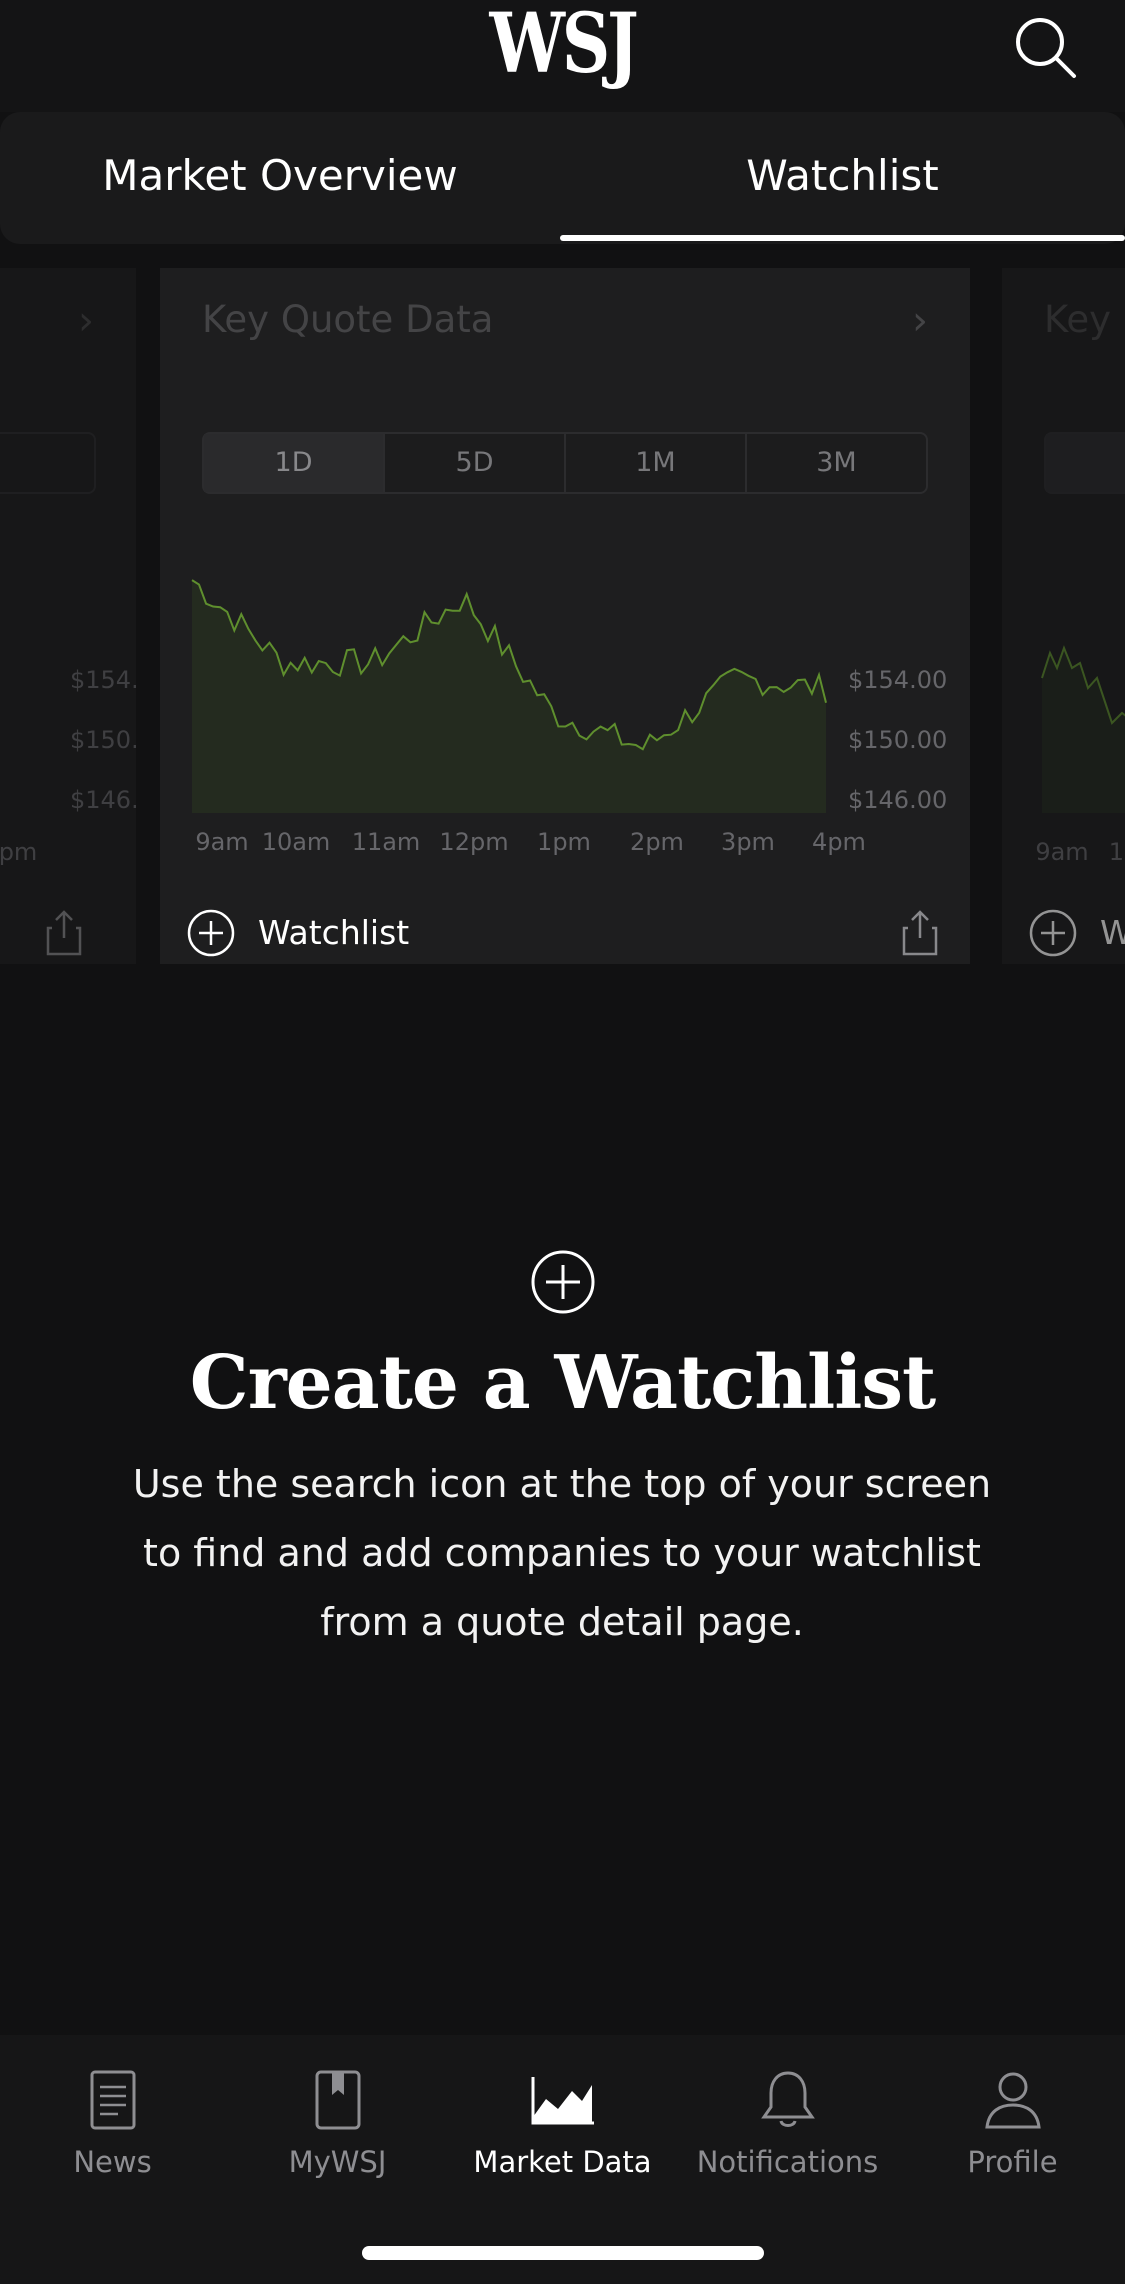 This screenshot has width=1125, height=2284. Describe the element at coordinates (787, 2099) in the screenshot. I see `bell-icon` at that location.